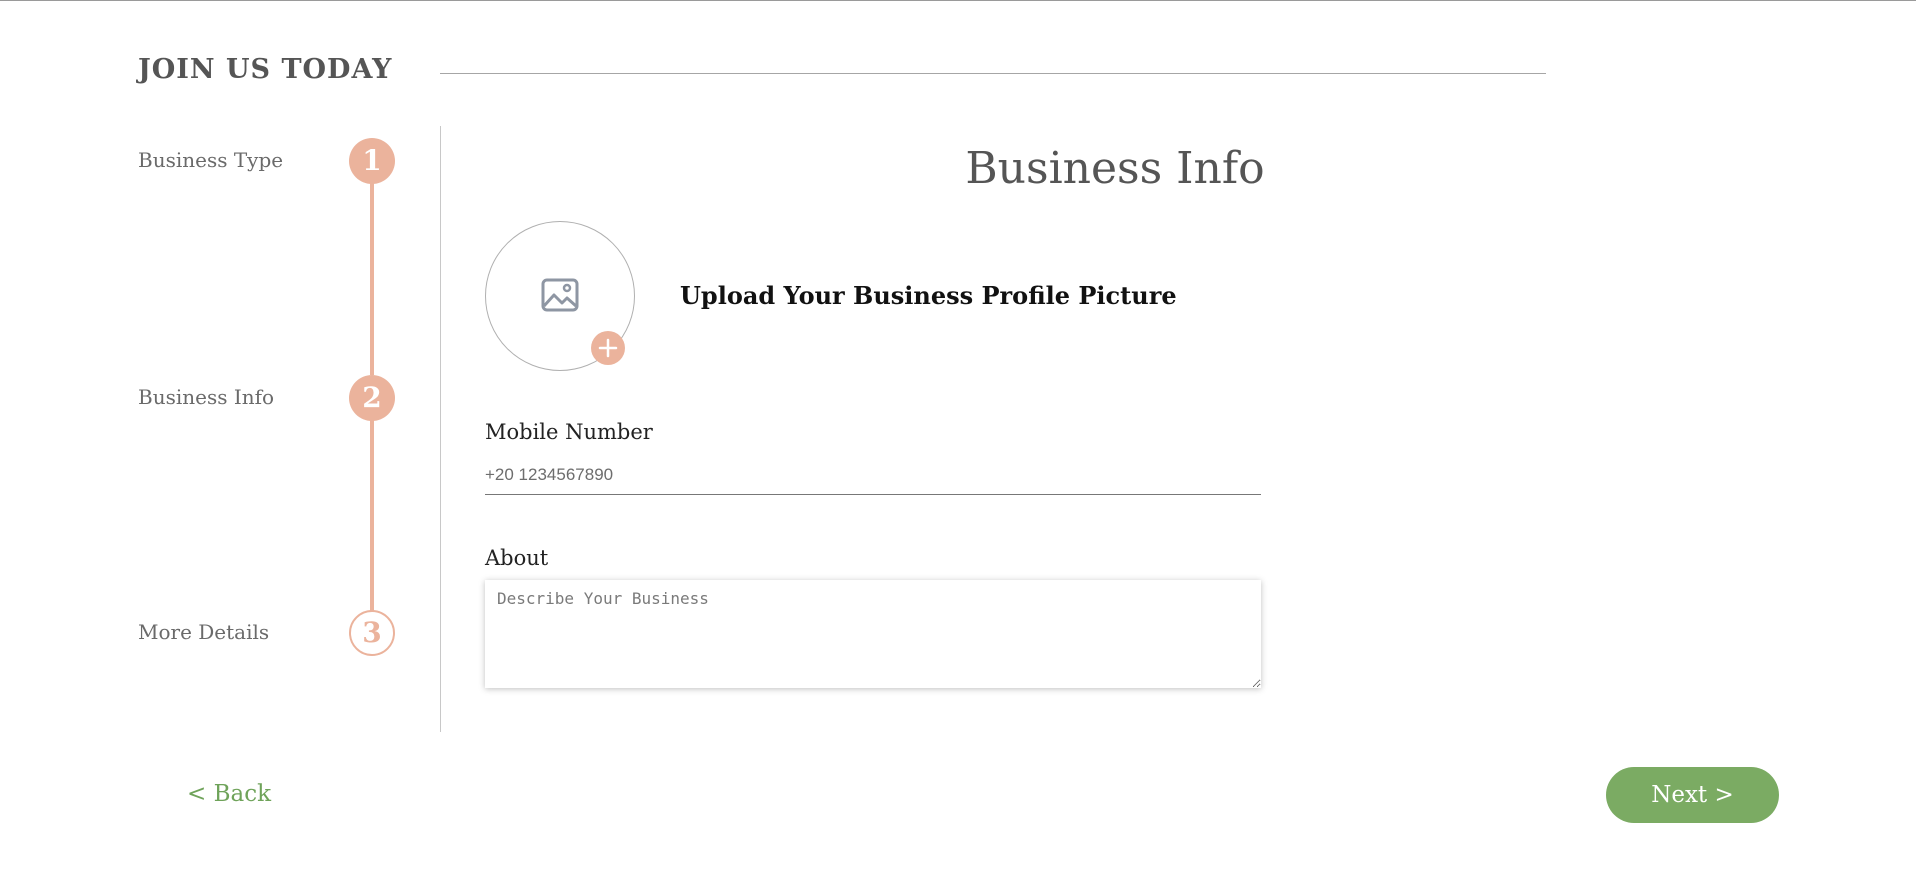  Describe the element at coordinates (204, 632) in the screenshot. I see `step-label-more-details: More Details` at that location.